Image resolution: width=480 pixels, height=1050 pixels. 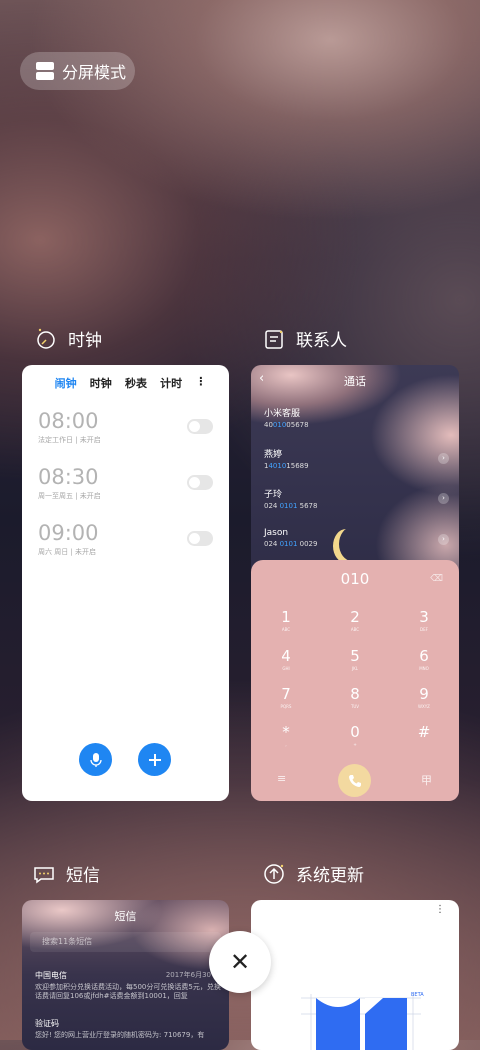 I want to click on update-app-header: 系统更新, so click(x=313, y=873).